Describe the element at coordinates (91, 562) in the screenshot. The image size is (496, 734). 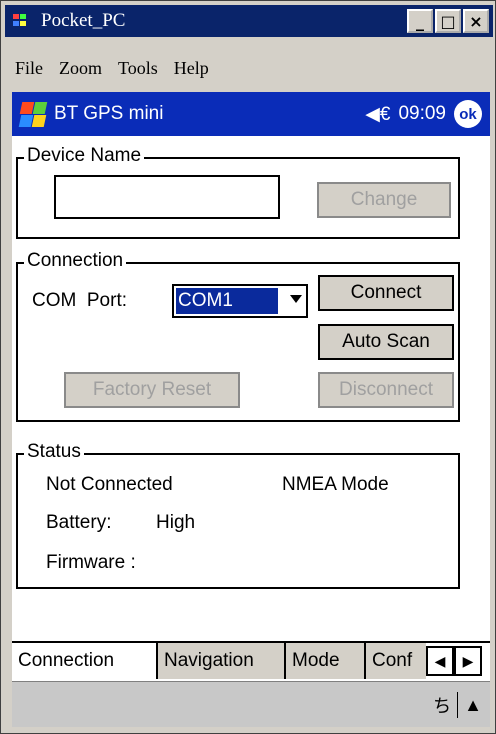
I see `firmware-label: Firmware :` at that location.